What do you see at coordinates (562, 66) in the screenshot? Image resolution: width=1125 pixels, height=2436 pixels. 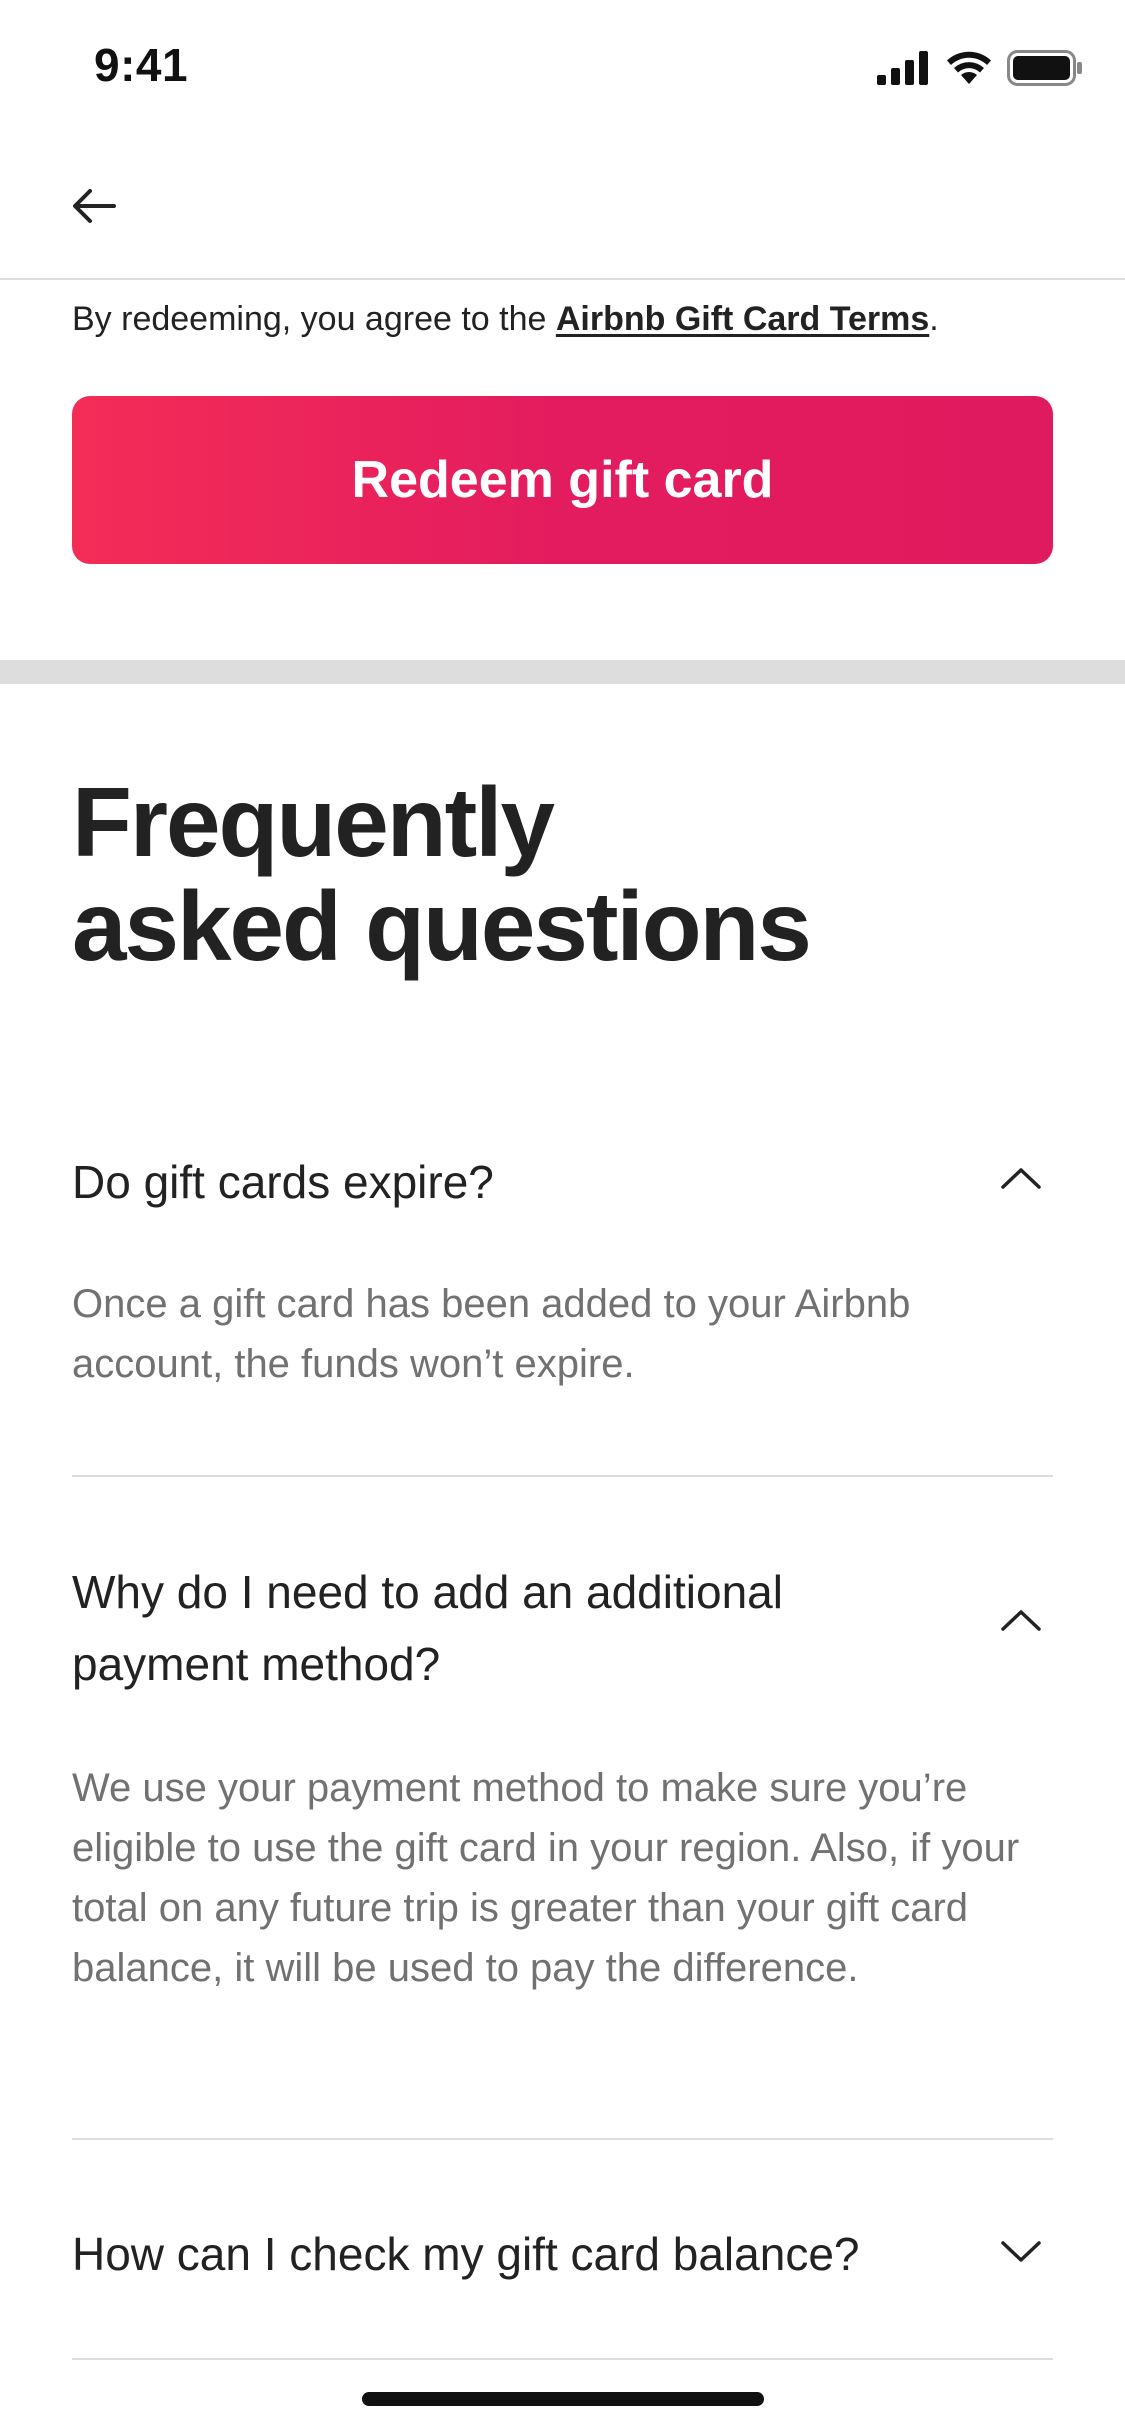 I see `status-bar: 9:41` at bounding box center [562, 66].